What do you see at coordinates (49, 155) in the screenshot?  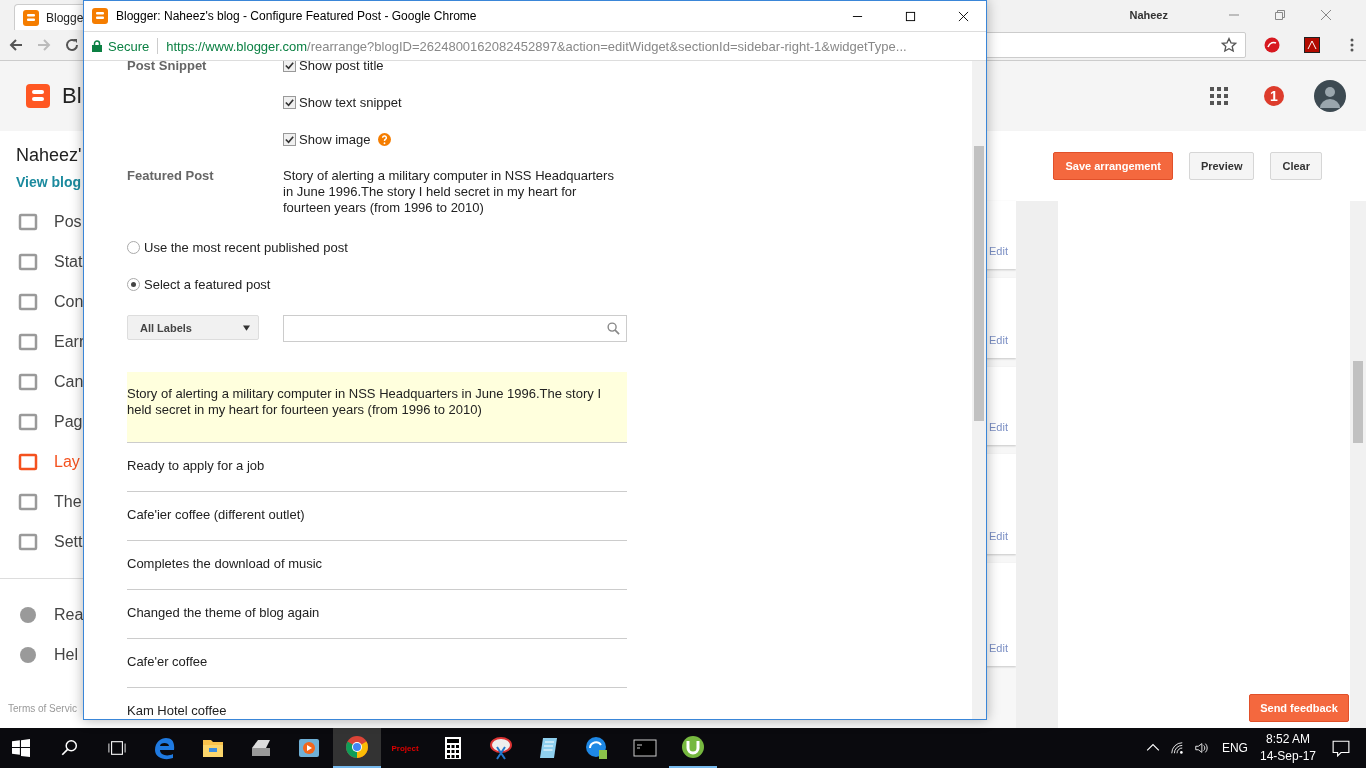 I see `blog-title: Naheez'` at bounding box center [49, 155].